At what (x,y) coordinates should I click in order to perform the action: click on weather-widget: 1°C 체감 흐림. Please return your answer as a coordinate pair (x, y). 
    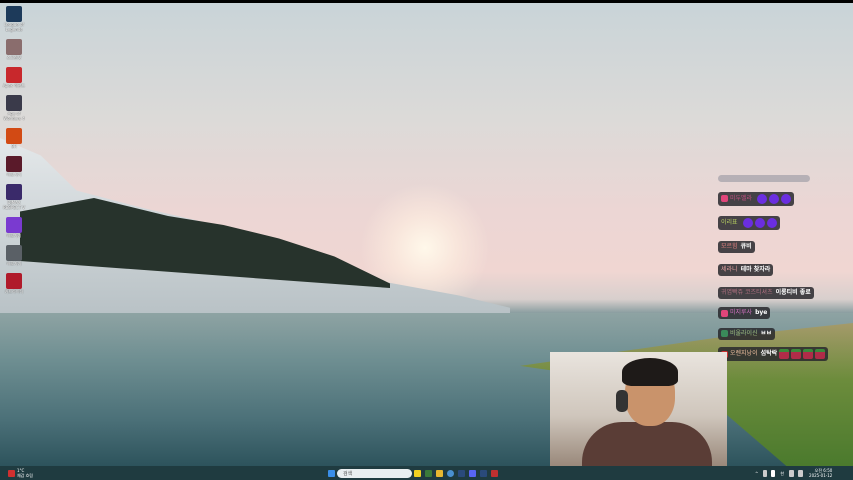
    Looking at the image, I should click on (19, 473).